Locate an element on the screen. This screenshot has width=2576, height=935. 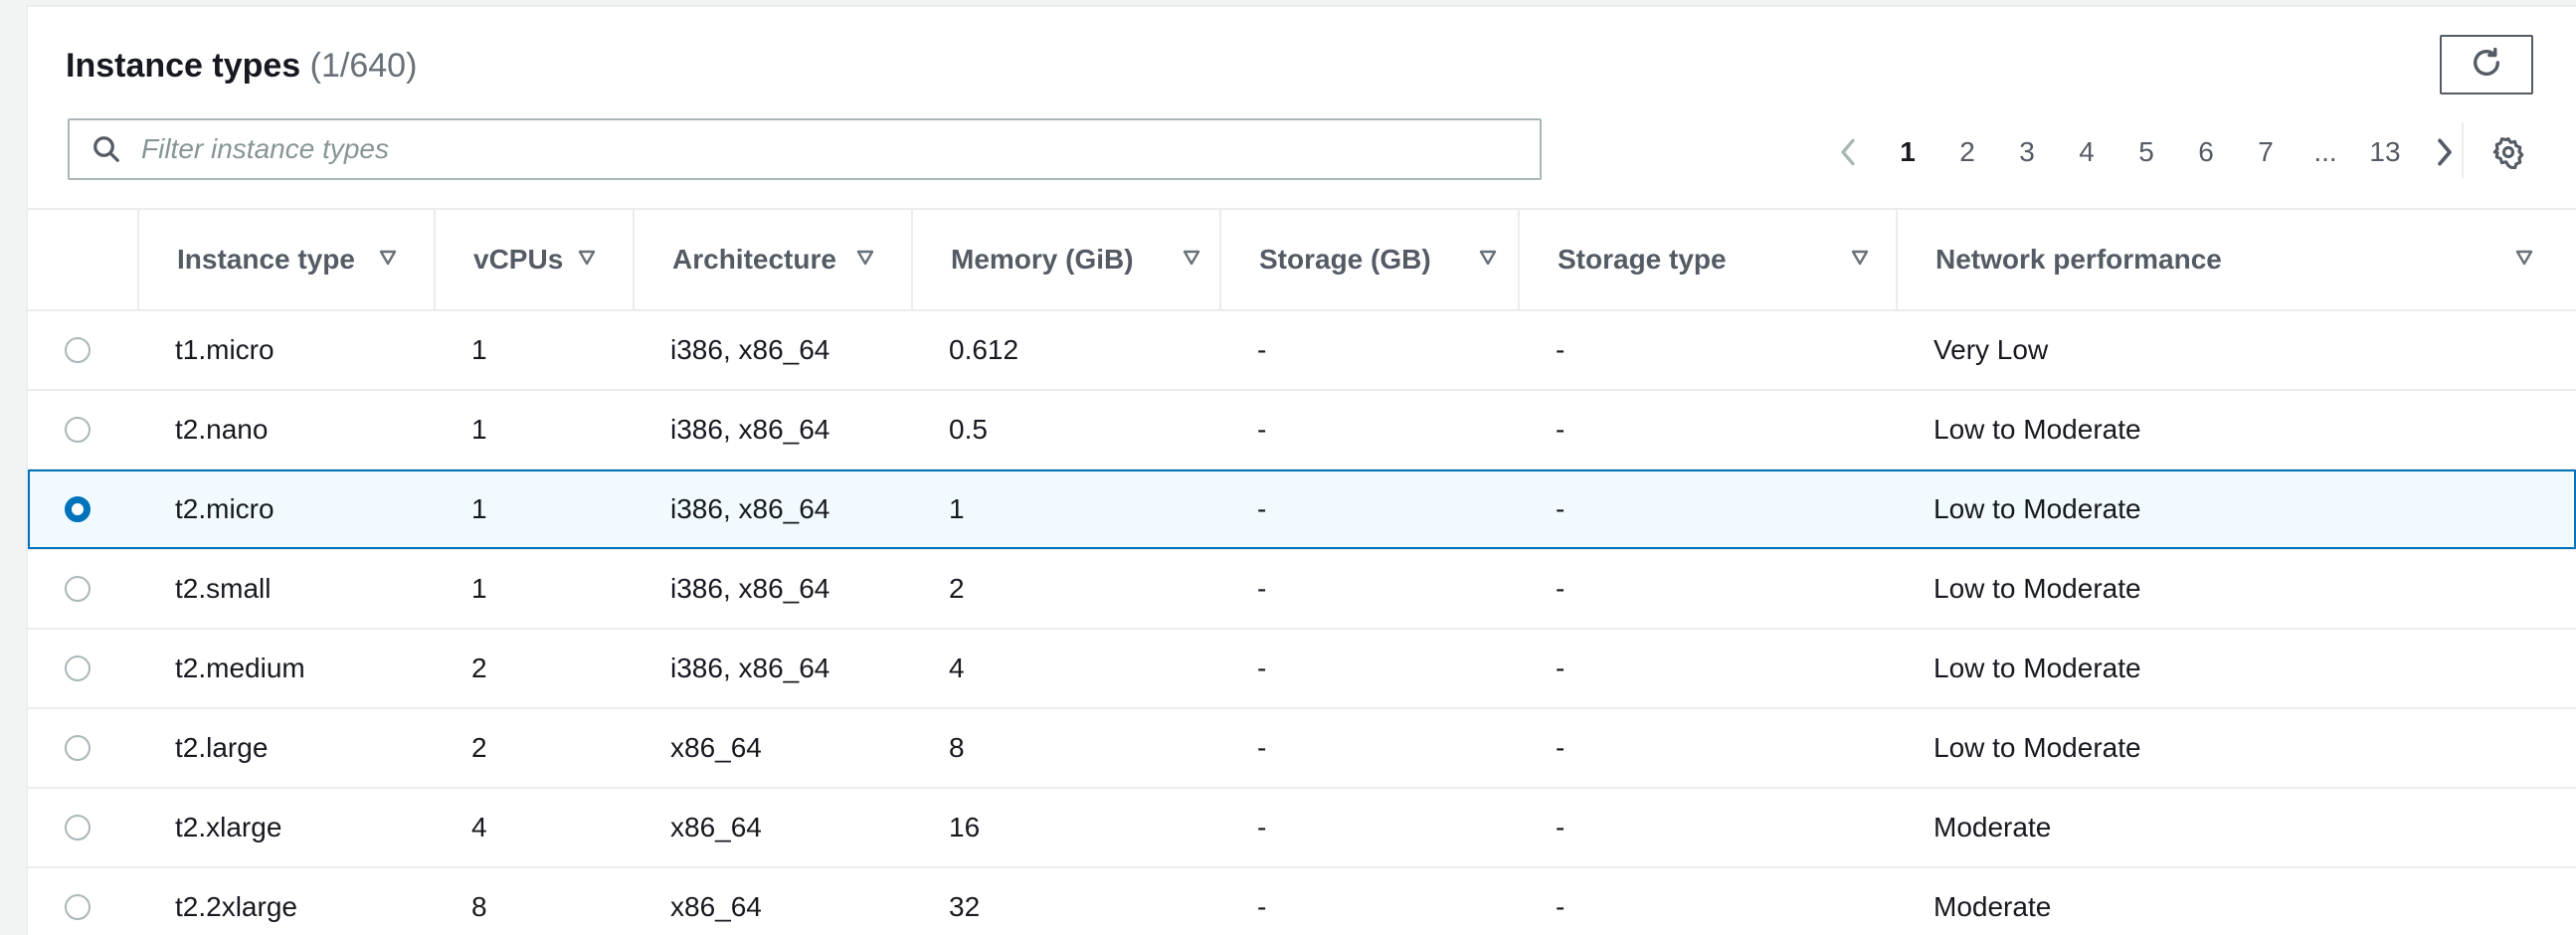
cell-network-performance: Moderate is located at coordinates (1992, 906).